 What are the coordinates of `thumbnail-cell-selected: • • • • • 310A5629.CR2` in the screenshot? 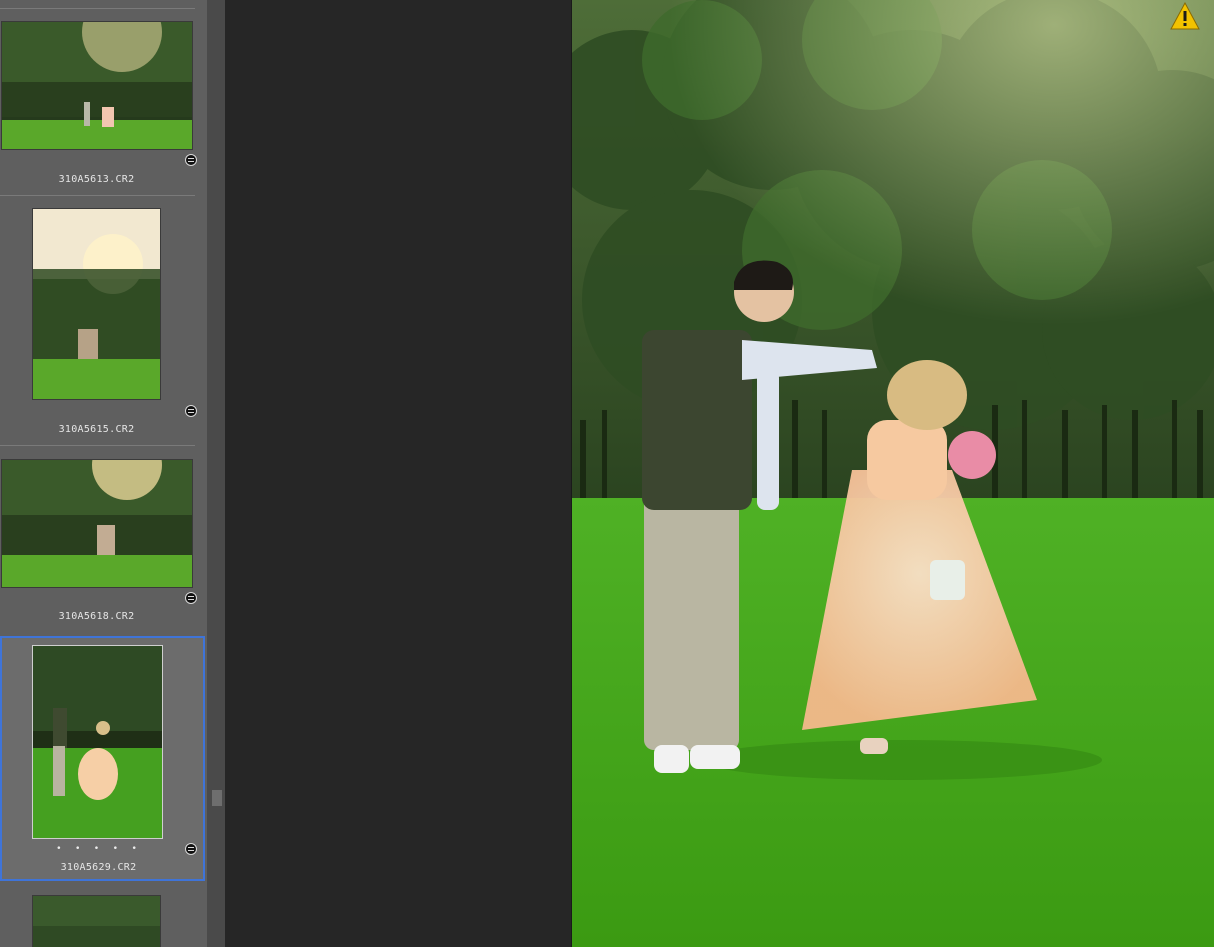 It's located at (102, 758).